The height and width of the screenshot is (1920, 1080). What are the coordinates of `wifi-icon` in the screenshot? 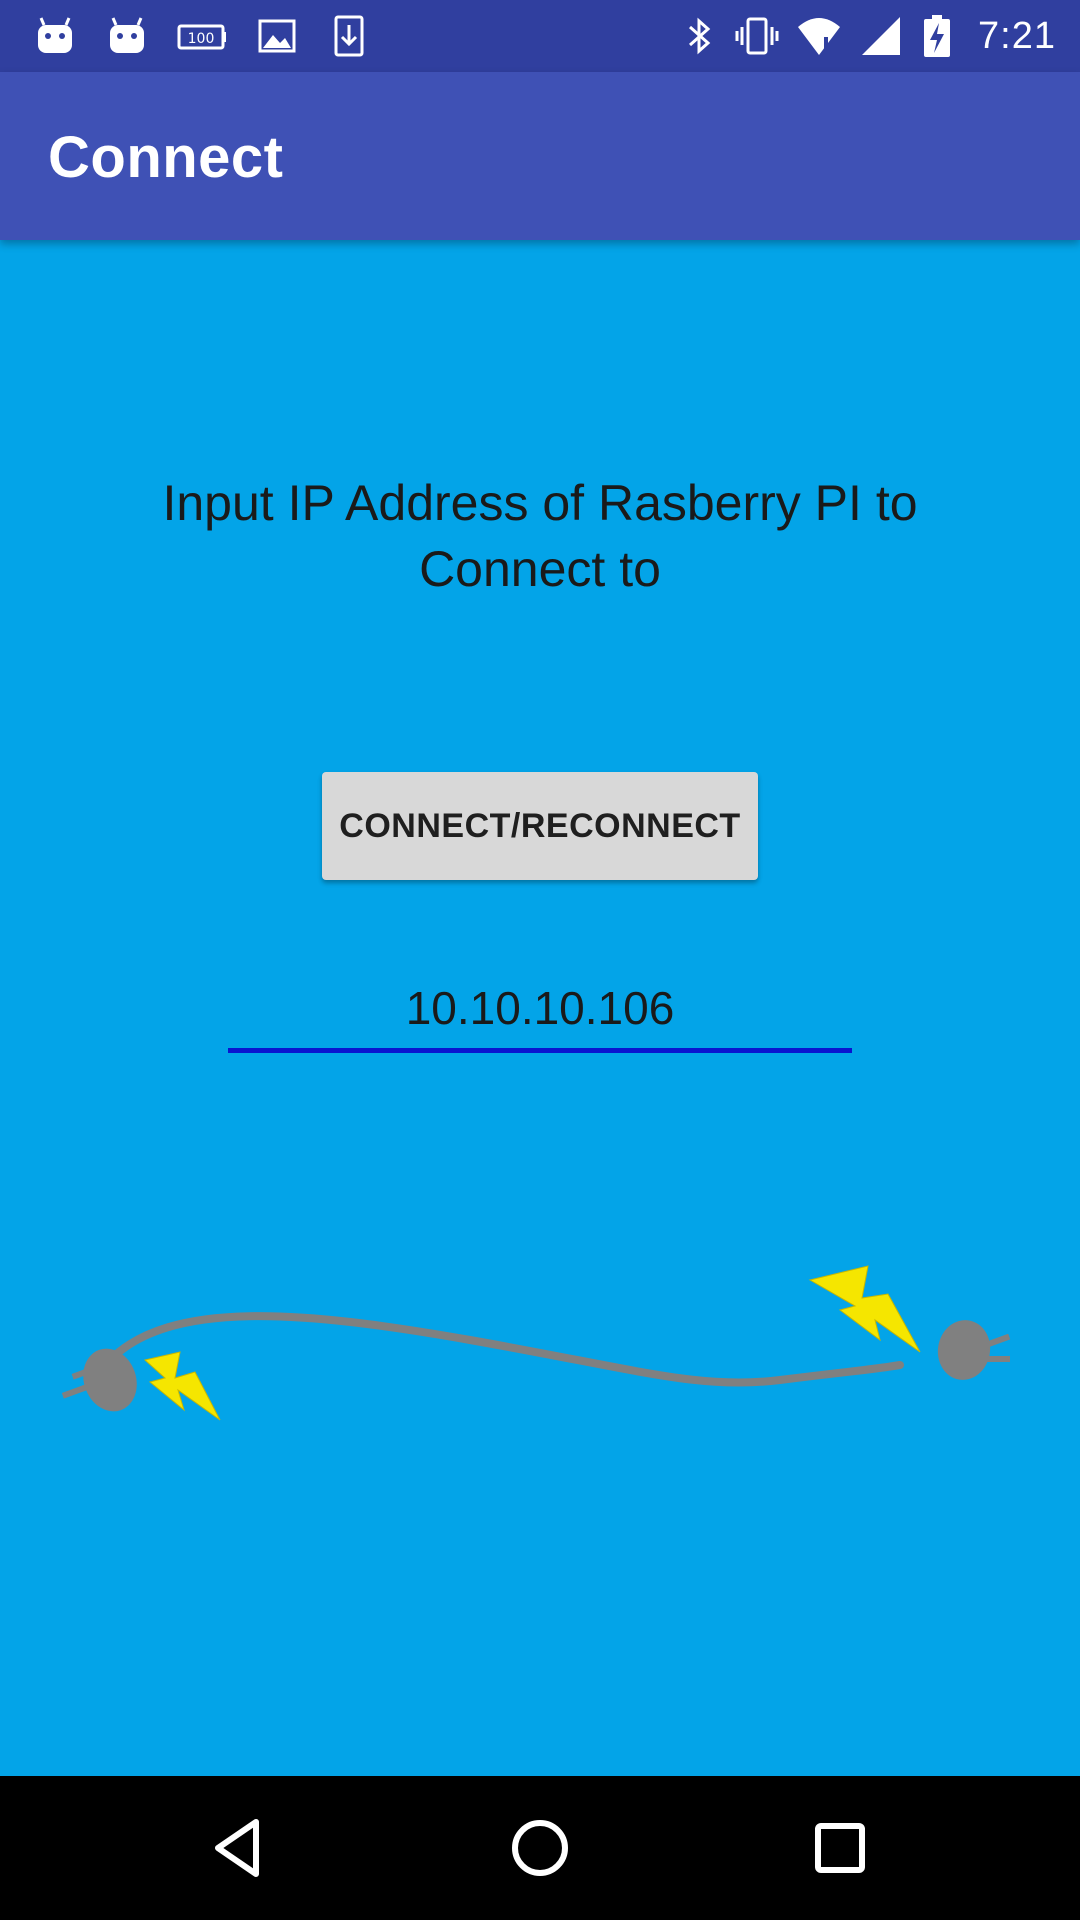 It's located at (819, 36).